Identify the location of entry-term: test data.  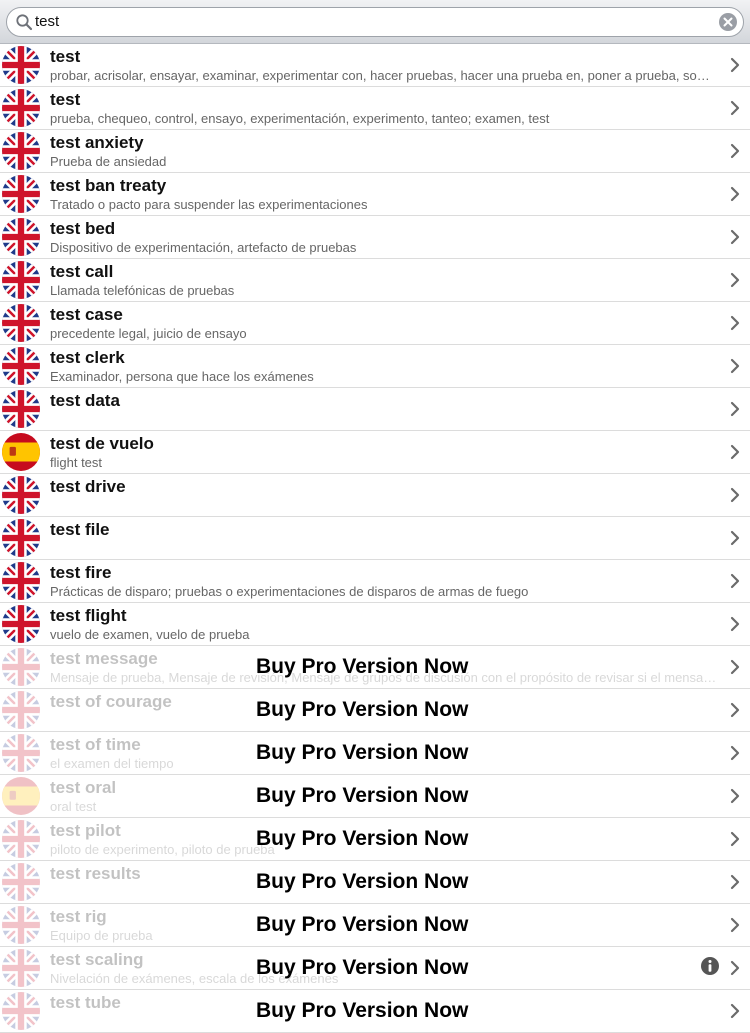
(85, 400).